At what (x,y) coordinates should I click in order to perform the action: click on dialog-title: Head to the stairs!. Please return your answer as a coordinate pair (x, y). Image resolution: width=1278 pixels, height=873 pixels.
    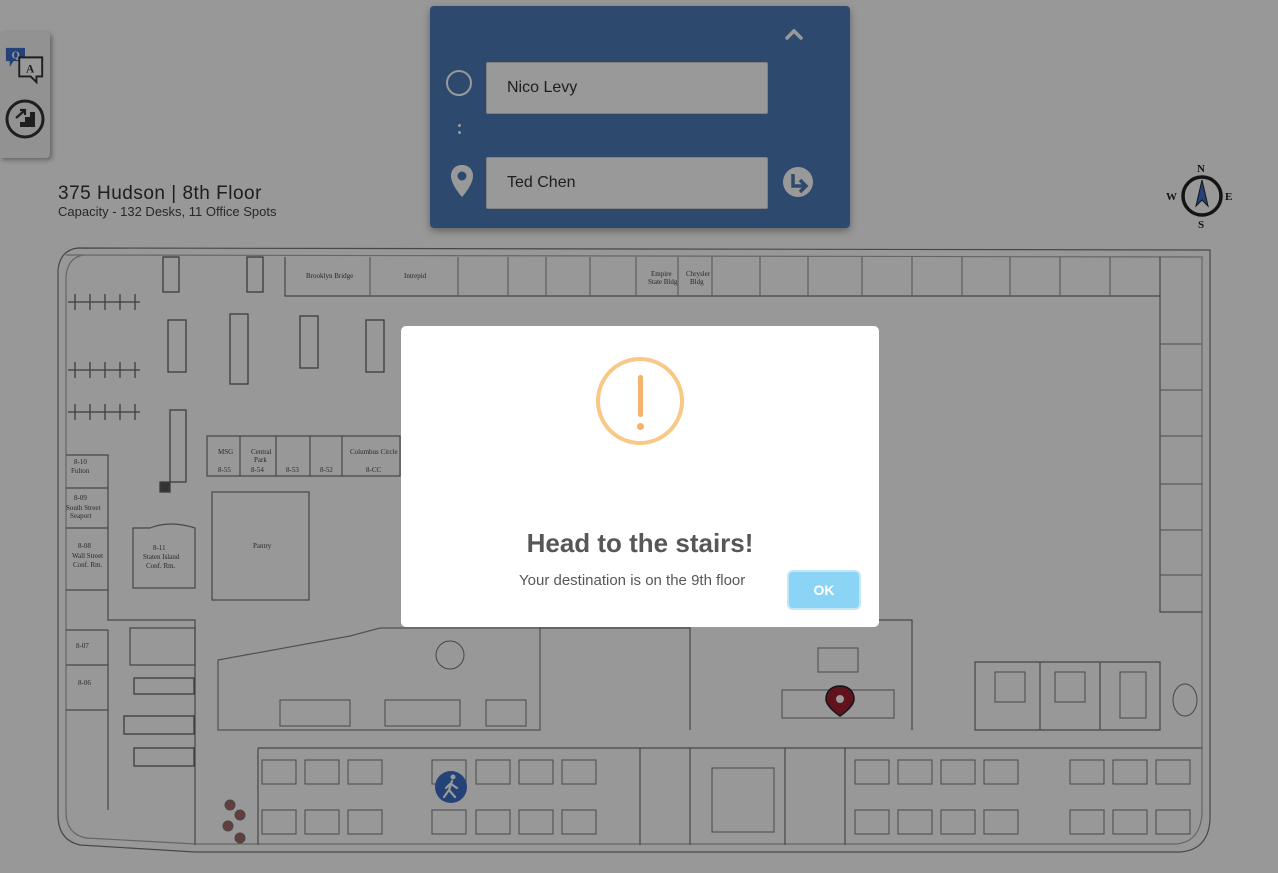
    Looking at the image, I should click on (640, 543).